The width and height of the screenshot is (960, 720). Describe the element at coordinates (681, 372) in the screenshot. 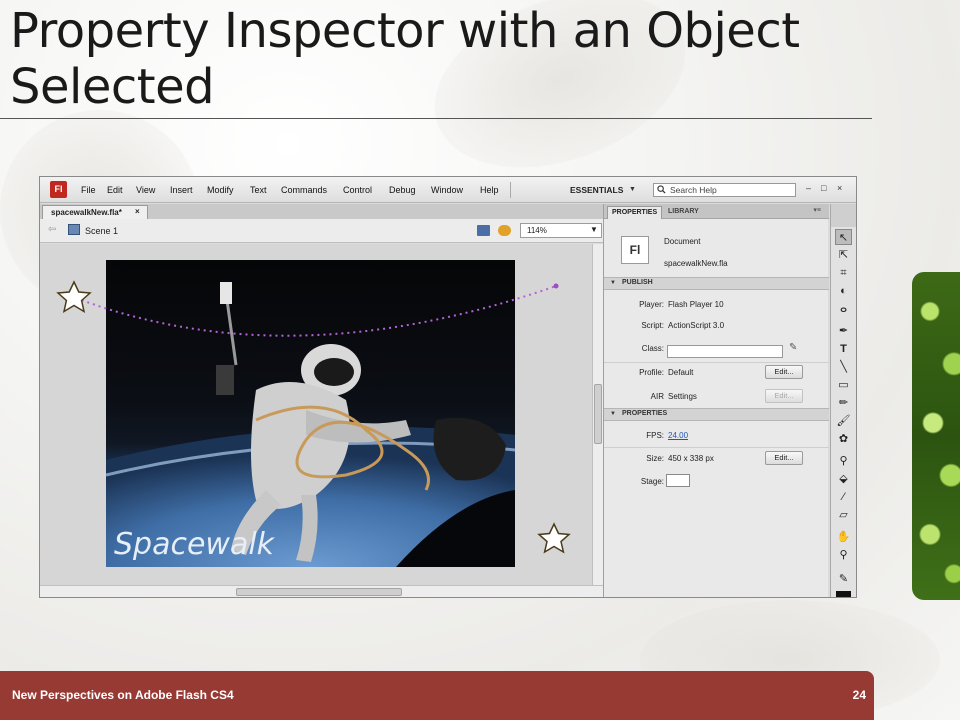

I see `profile-value: Default` at that location.